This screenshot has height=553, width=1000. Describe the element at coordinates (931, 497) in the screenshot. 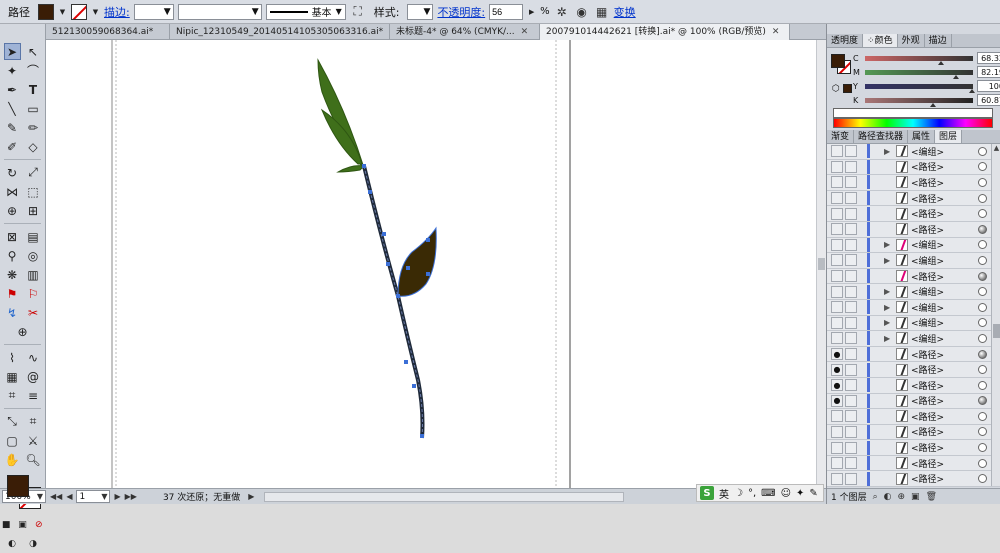

I see `delete-layer-icon: 🗑︎` at that location.